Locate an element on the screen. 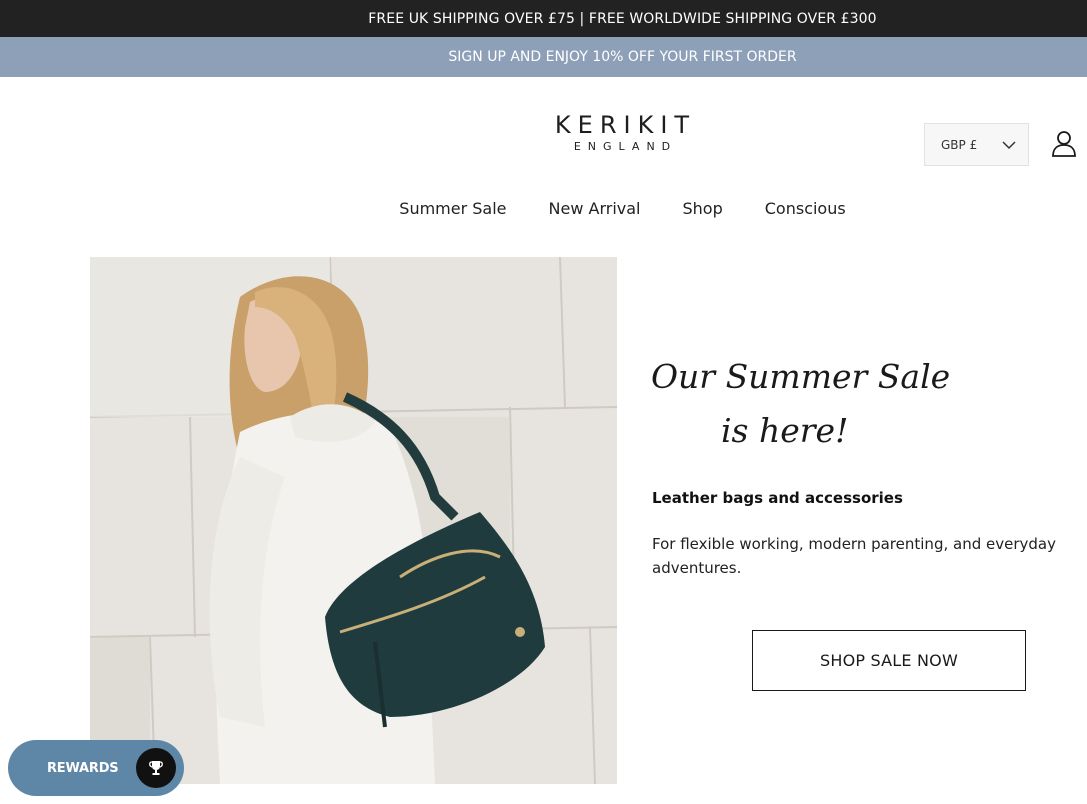  hero-script-heading: Our Summer Sale is here! is located at coordinates (811, 404).